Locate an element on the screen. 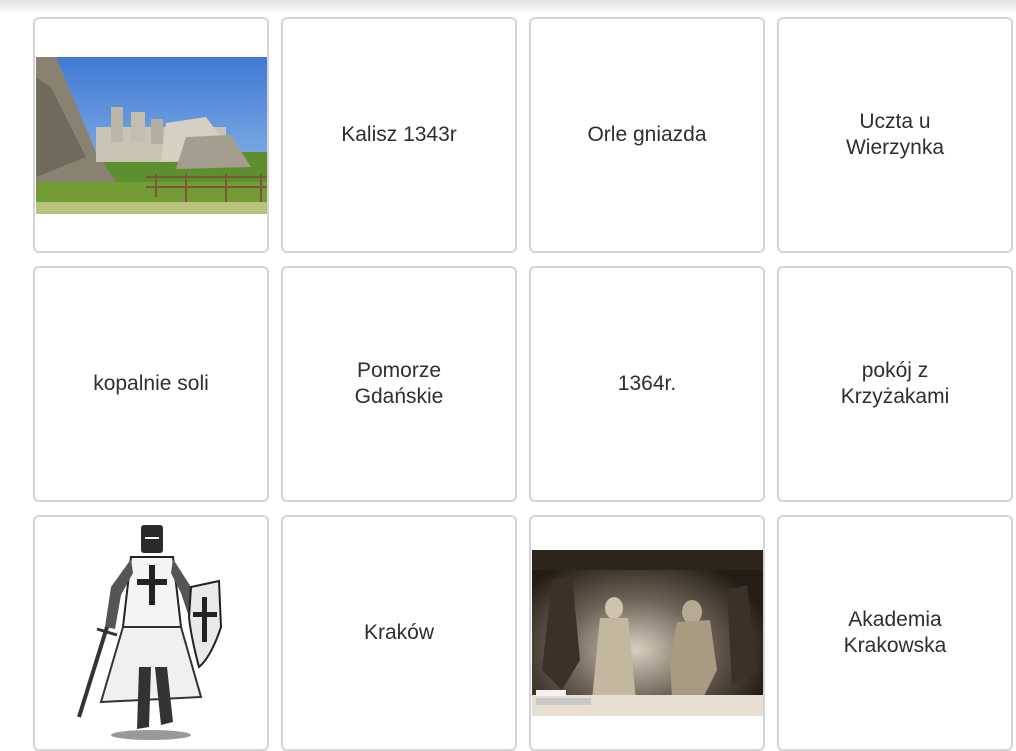  card-knight-image is located at coordinates (151, 633).